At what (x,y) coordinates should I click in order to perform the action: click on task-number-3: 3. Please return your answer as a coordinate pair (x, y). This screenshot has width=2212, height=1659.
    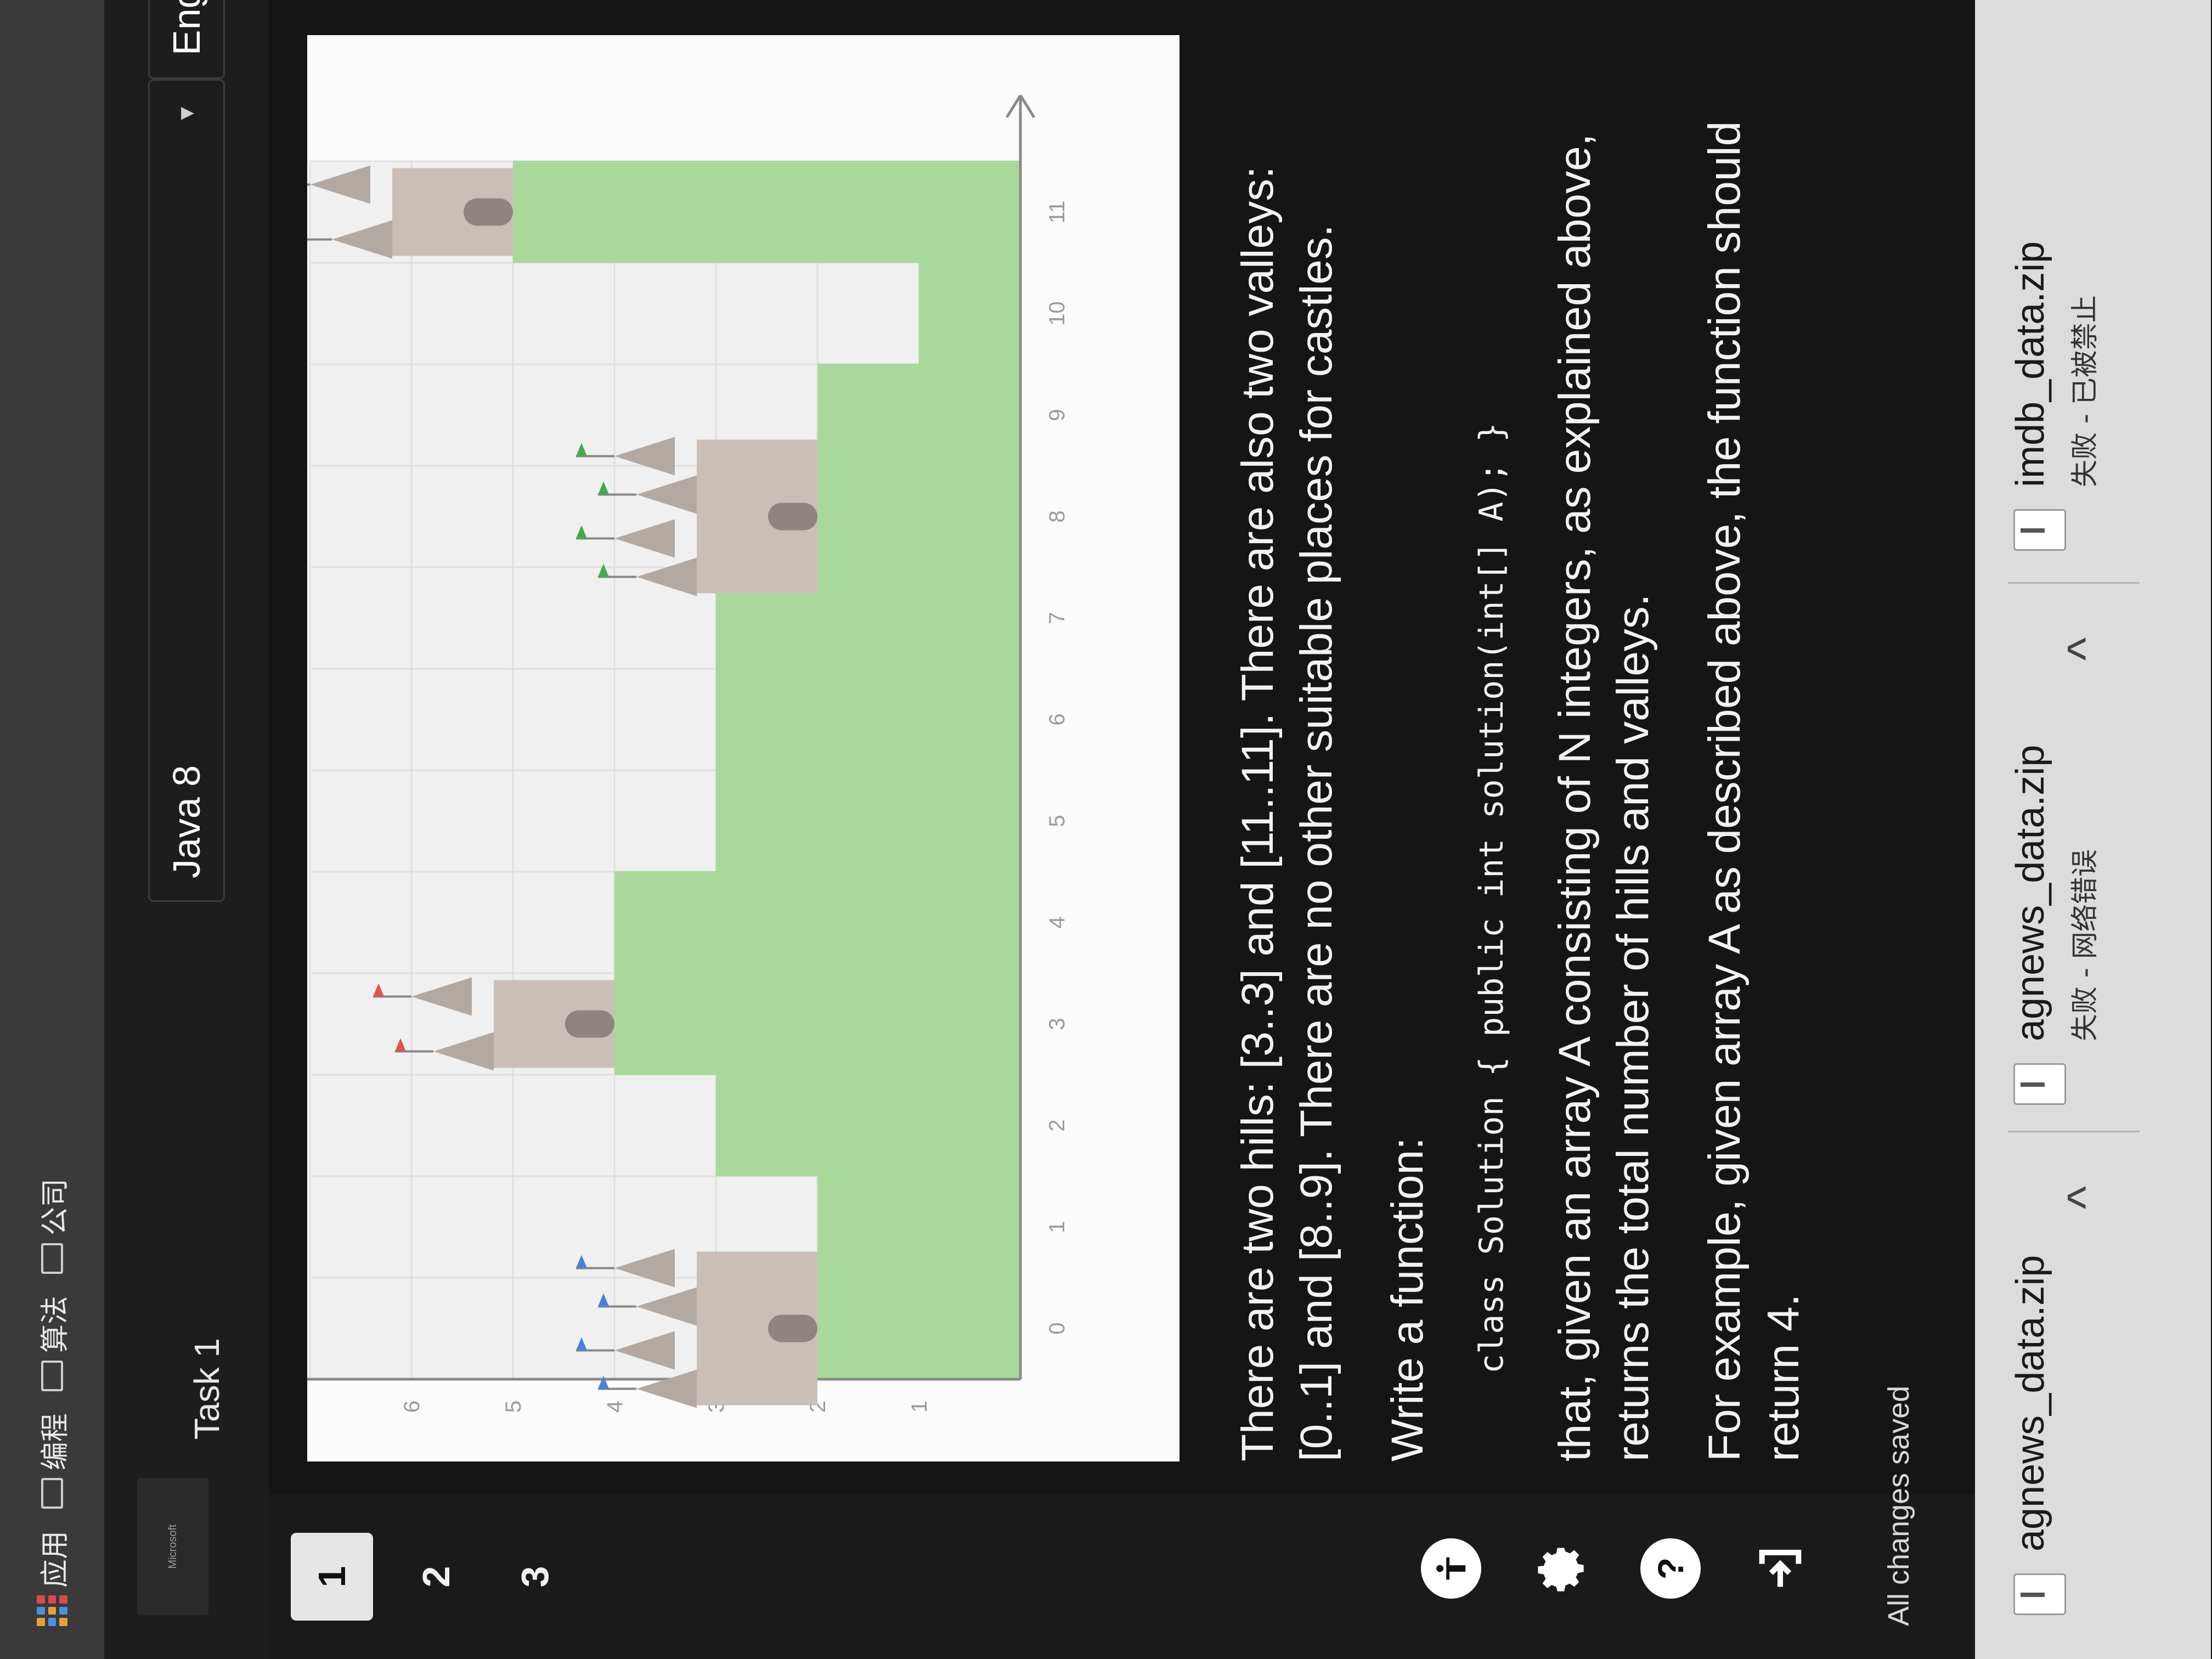
    Looking at the image, I should click on (535, 1577).